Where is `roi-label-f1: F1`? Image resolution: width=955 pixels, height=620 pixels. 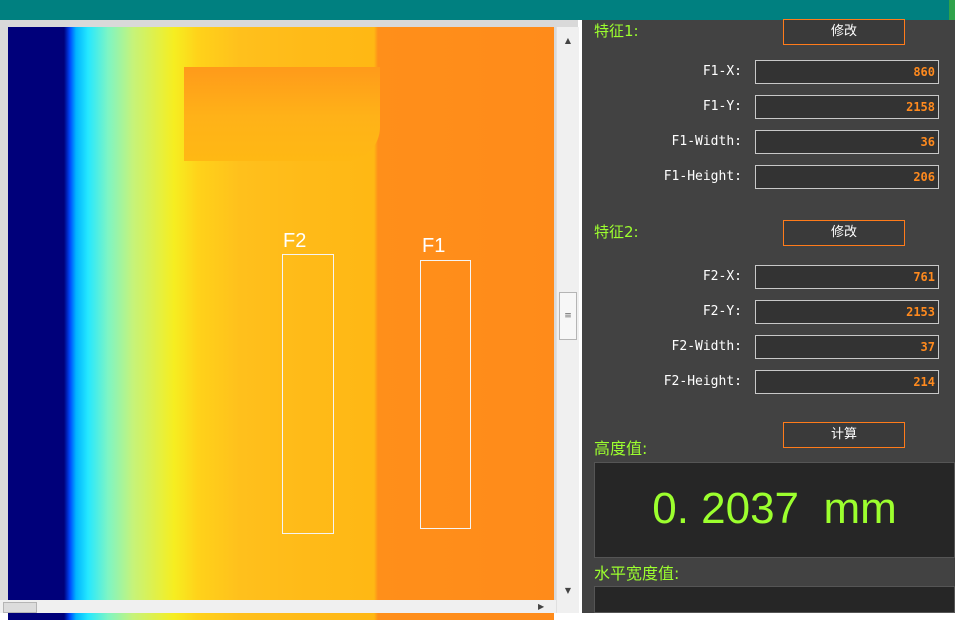 roi-label-f1: F1 is located at coordinates (434, 246).